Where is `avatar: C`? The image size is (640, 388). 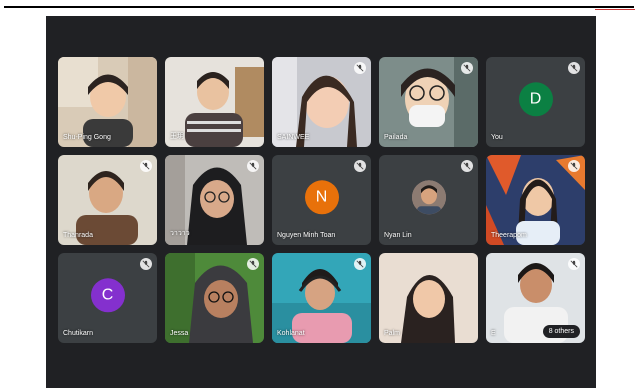
avatar: C is located at coordinates (107, 295).